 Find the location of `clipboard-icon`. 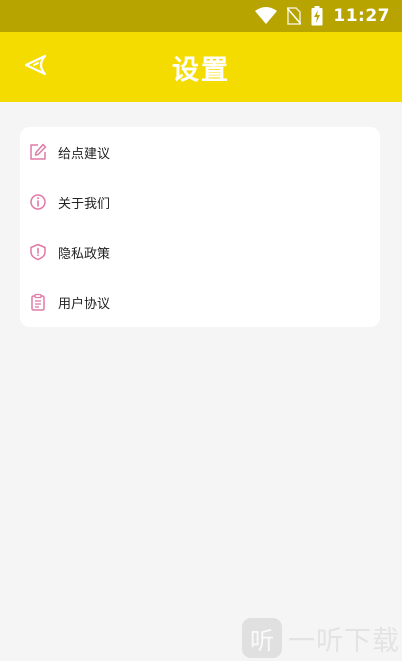

clipboard-icon is located at coordinates (38, 302).